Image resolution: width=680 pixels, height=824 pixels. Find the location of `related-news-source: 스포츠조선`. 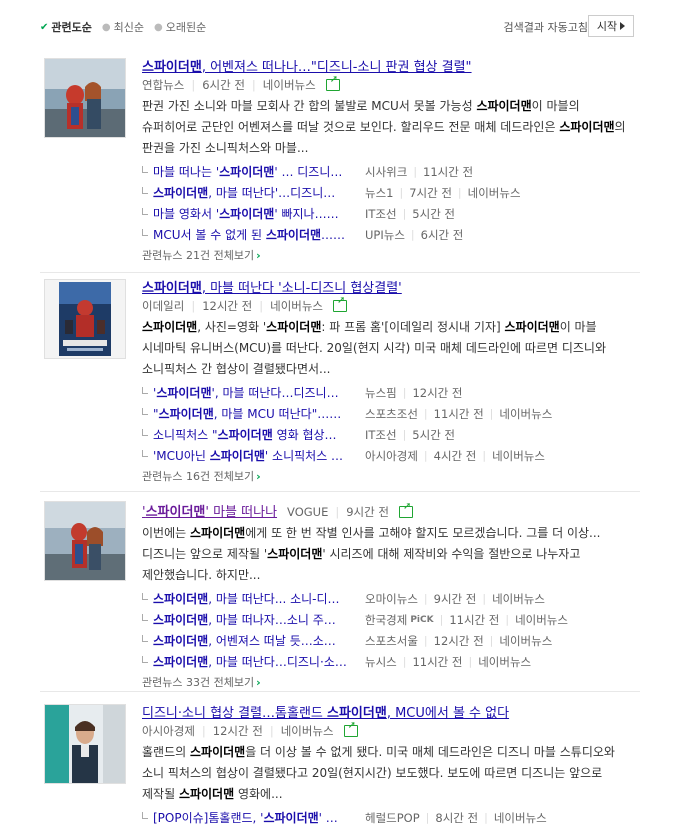

related-news-source: 스포츠조선 is located at coordinates (391, 414).